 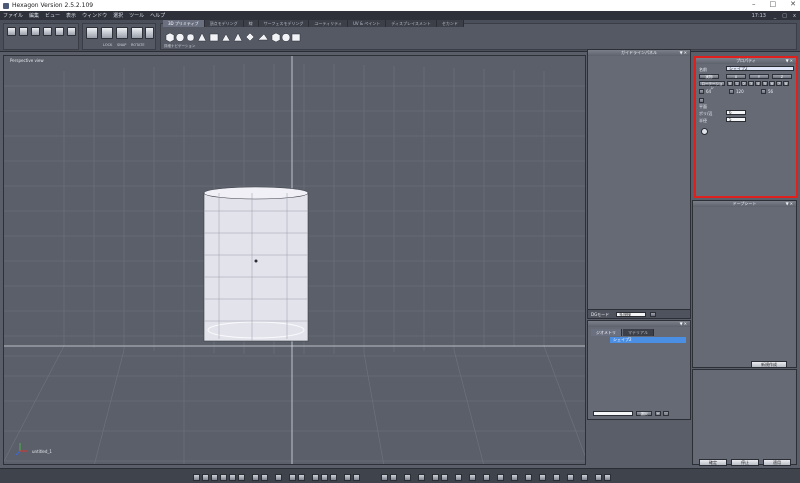 What do you see at coordinates (59, 31) in the screenshot?
I see `brush-select-icon` at bounding box center [59, 31].